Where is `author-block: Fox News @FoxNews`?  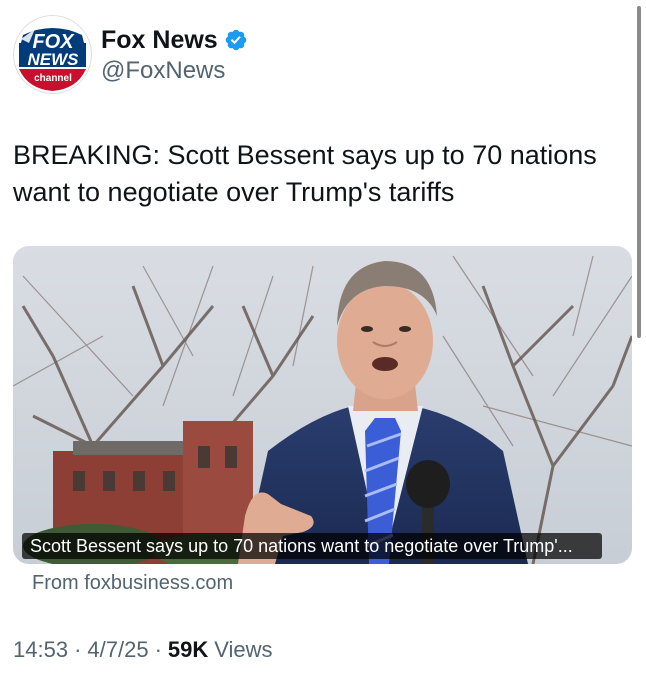
author-block: Fox News @FoxNews is located at coordinates (174, 55).